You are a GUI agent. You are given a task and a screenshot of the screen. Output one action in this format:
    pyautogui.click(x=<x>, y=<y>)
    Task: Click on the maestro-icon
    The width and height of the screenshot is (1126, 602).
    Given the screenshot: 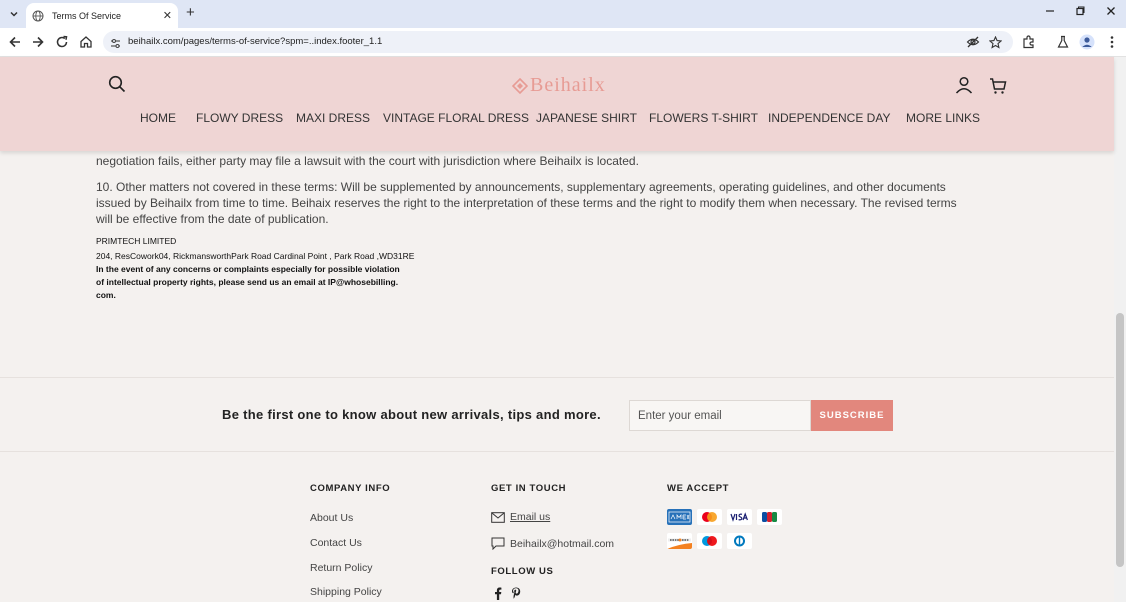 What is the action you would take?
    pyautogui.click(x=709, y=541)
    